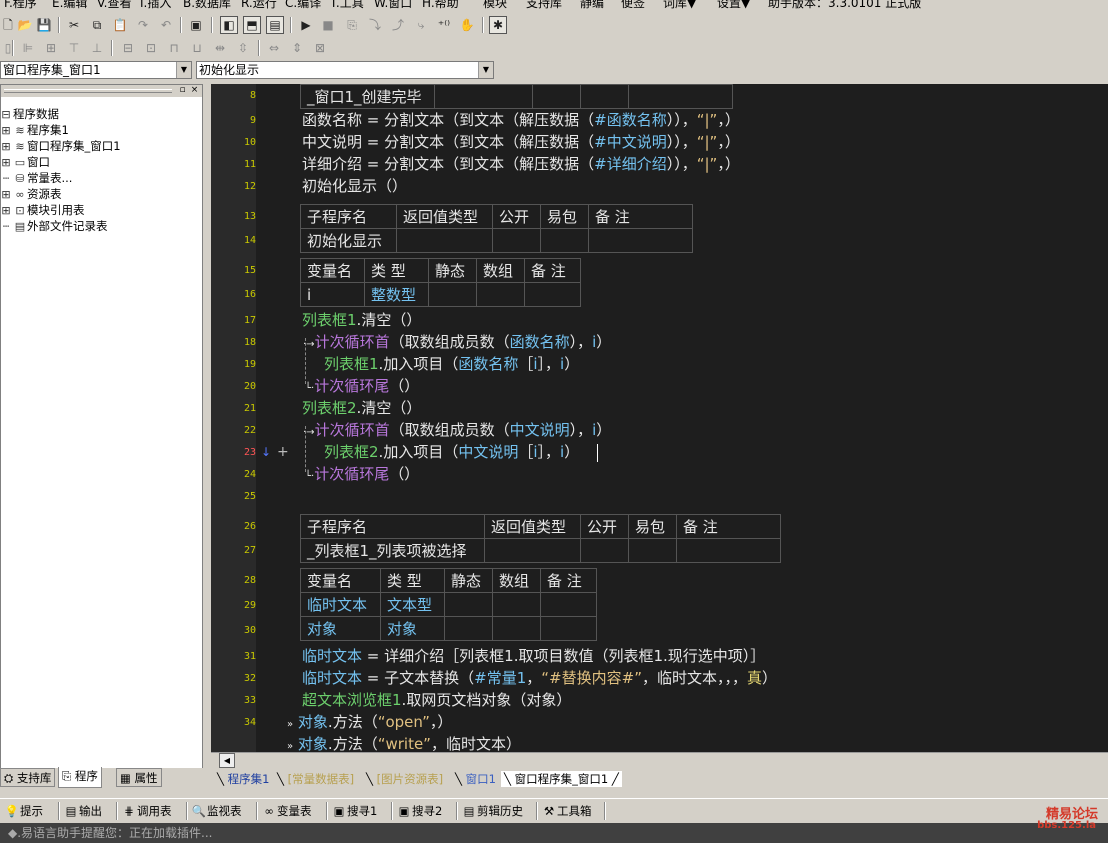 The width and height of the screenshot is (1108, 843). Describe the element at coordinates (197, 48) in the screenshot. I see `same-height-icon: ⊔` at that location.